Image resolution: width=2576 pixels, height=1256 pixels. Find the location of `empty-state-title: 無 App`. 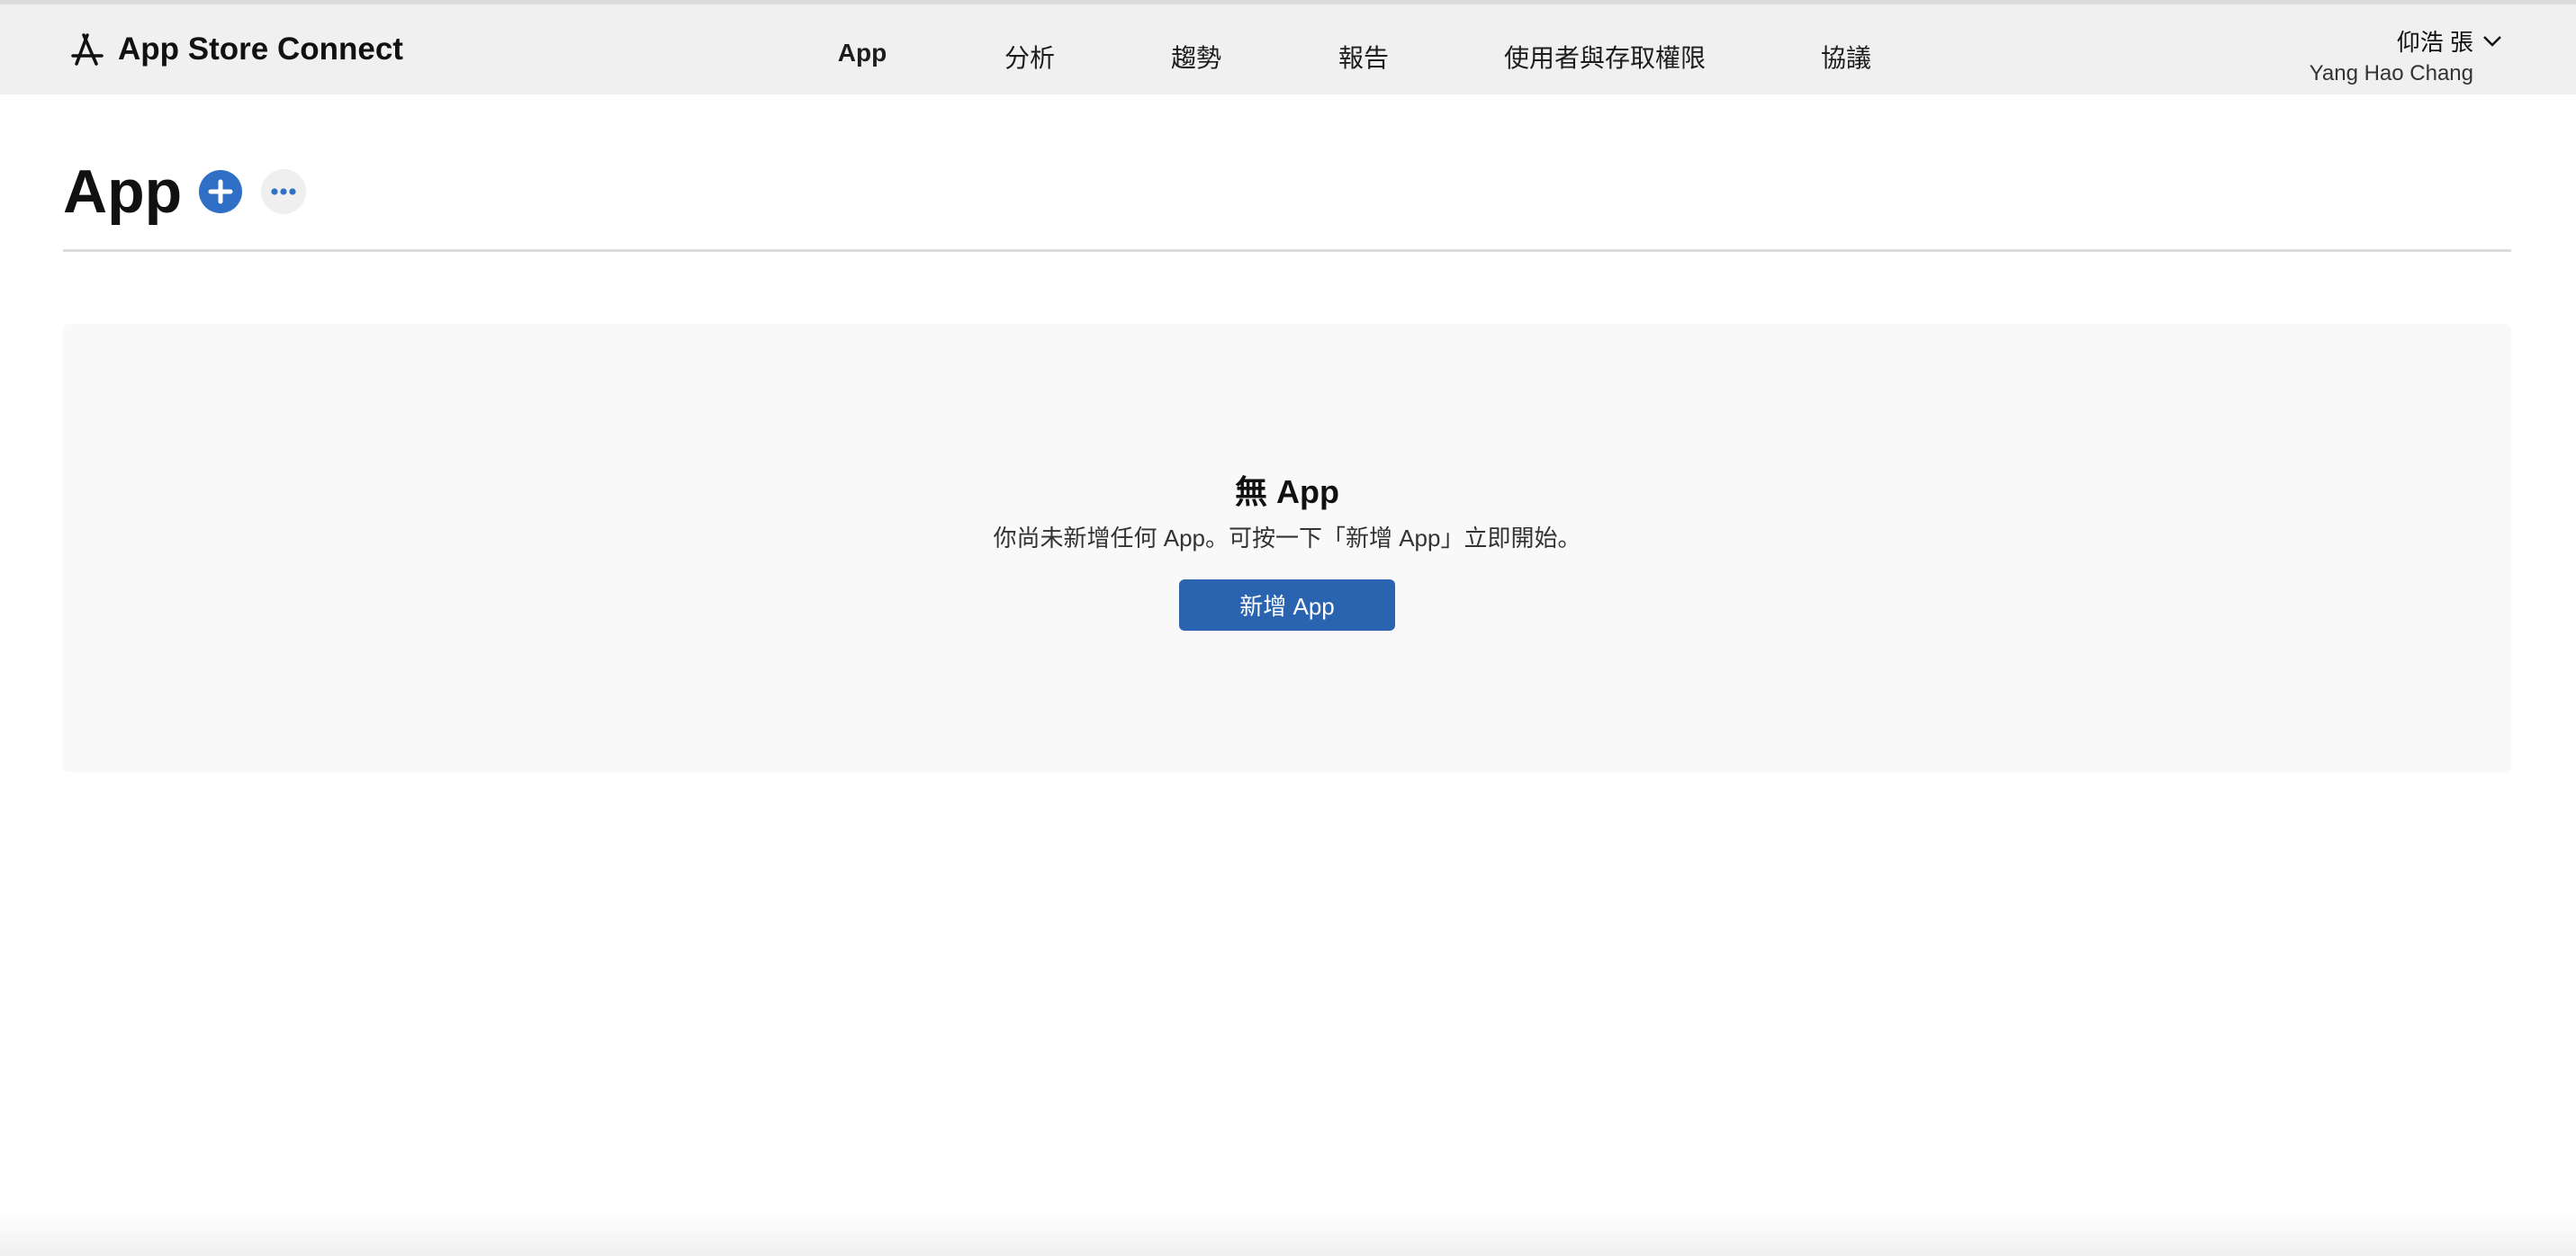

empty-state-title: 無 App is located at coordinates (1287, 492).